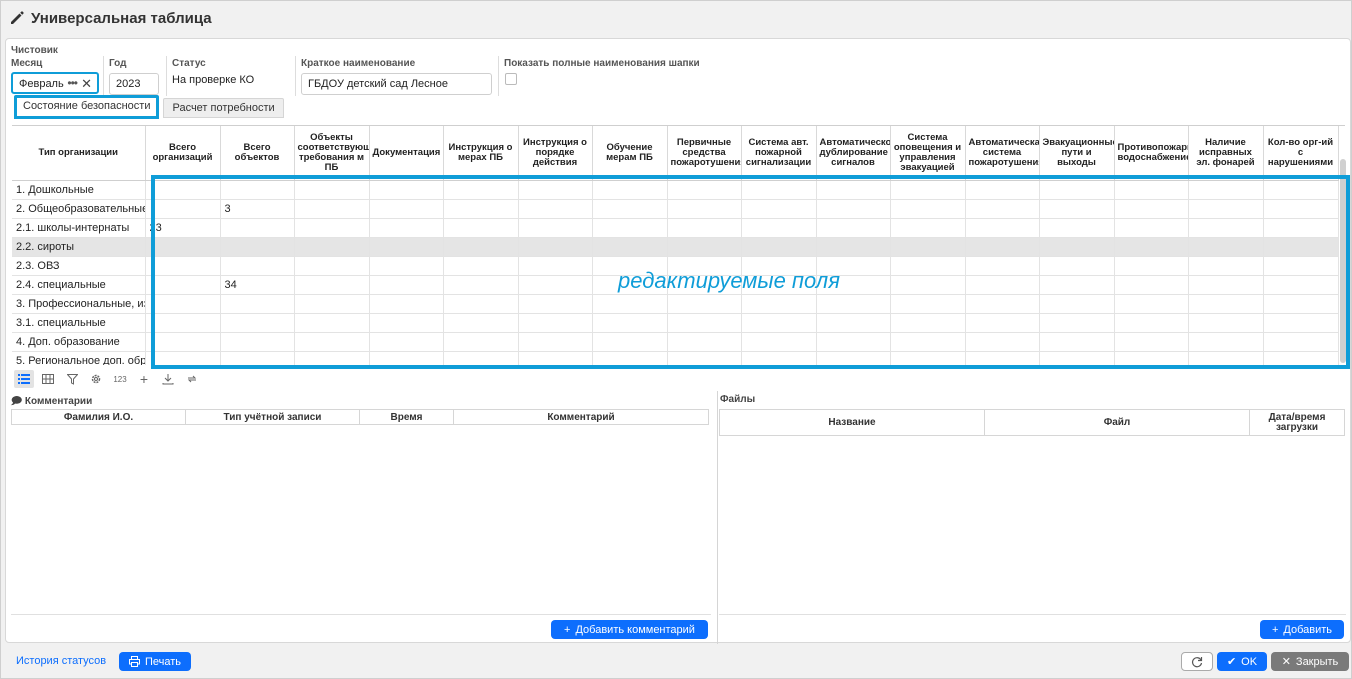 The width and height of the screenshot is (1352, 679). Describe the element at coordinates (183, 153) in the screenshot. I see `grid-col-header: Всего организаций` at that location.